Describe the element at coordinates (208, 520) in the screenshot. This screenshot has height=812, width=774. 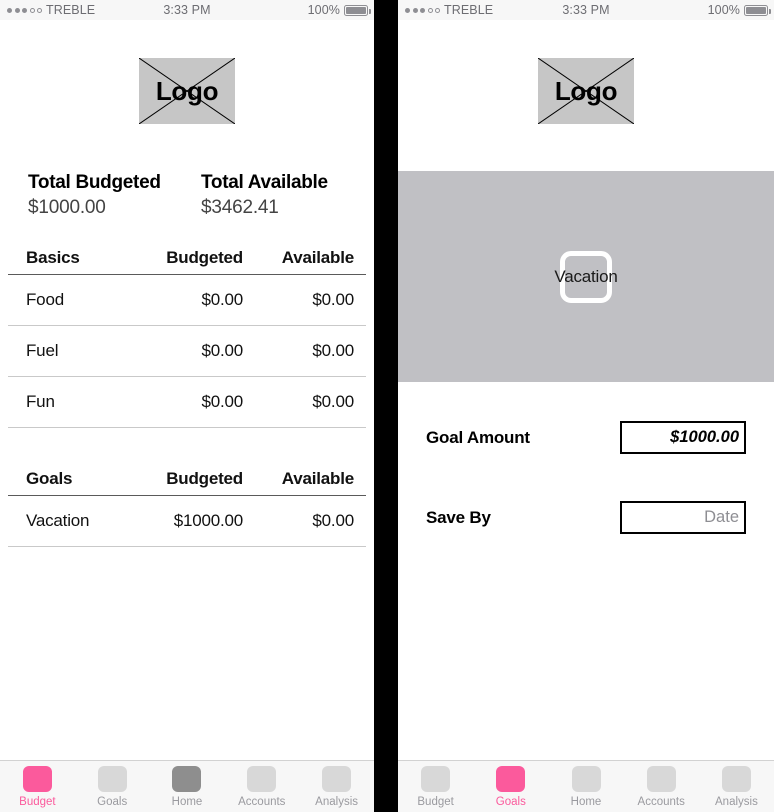
I see `row-budgeted: $1000.00` at that location.